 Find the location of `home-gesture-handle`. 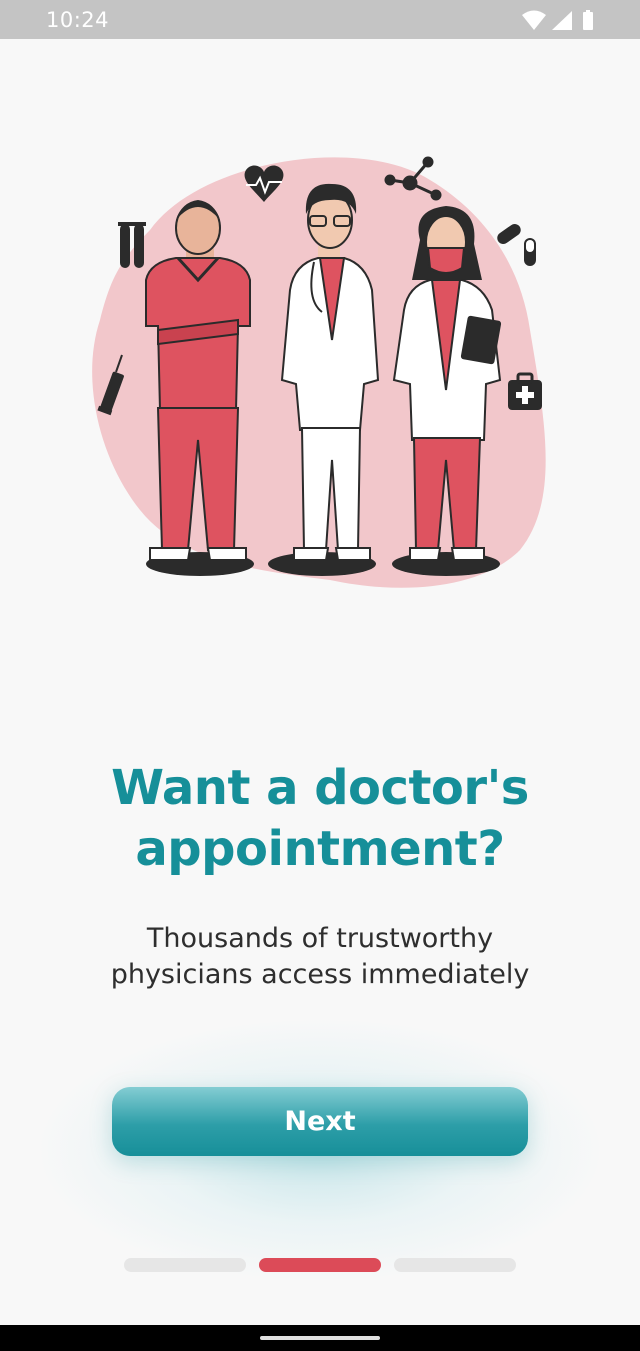

home-gesture-handle is located at coordinates (320, 1338).